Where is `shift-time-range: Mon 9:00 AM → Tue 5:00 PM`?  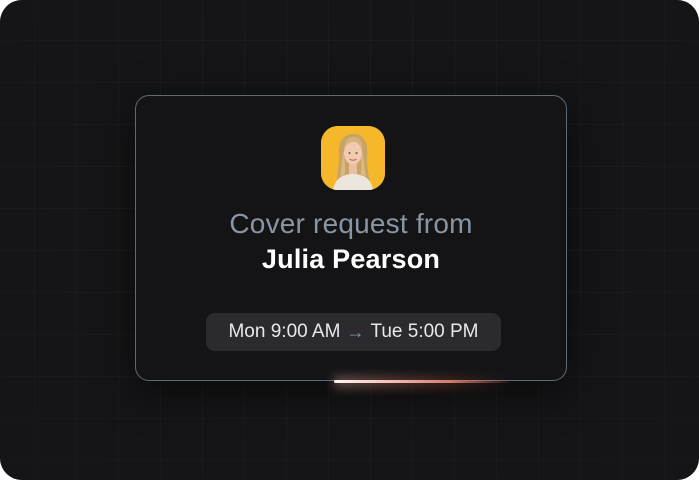 shift-time-range: Mon 9:00 AM → Tue 5:00 PM is located at coordinates (353, 332).